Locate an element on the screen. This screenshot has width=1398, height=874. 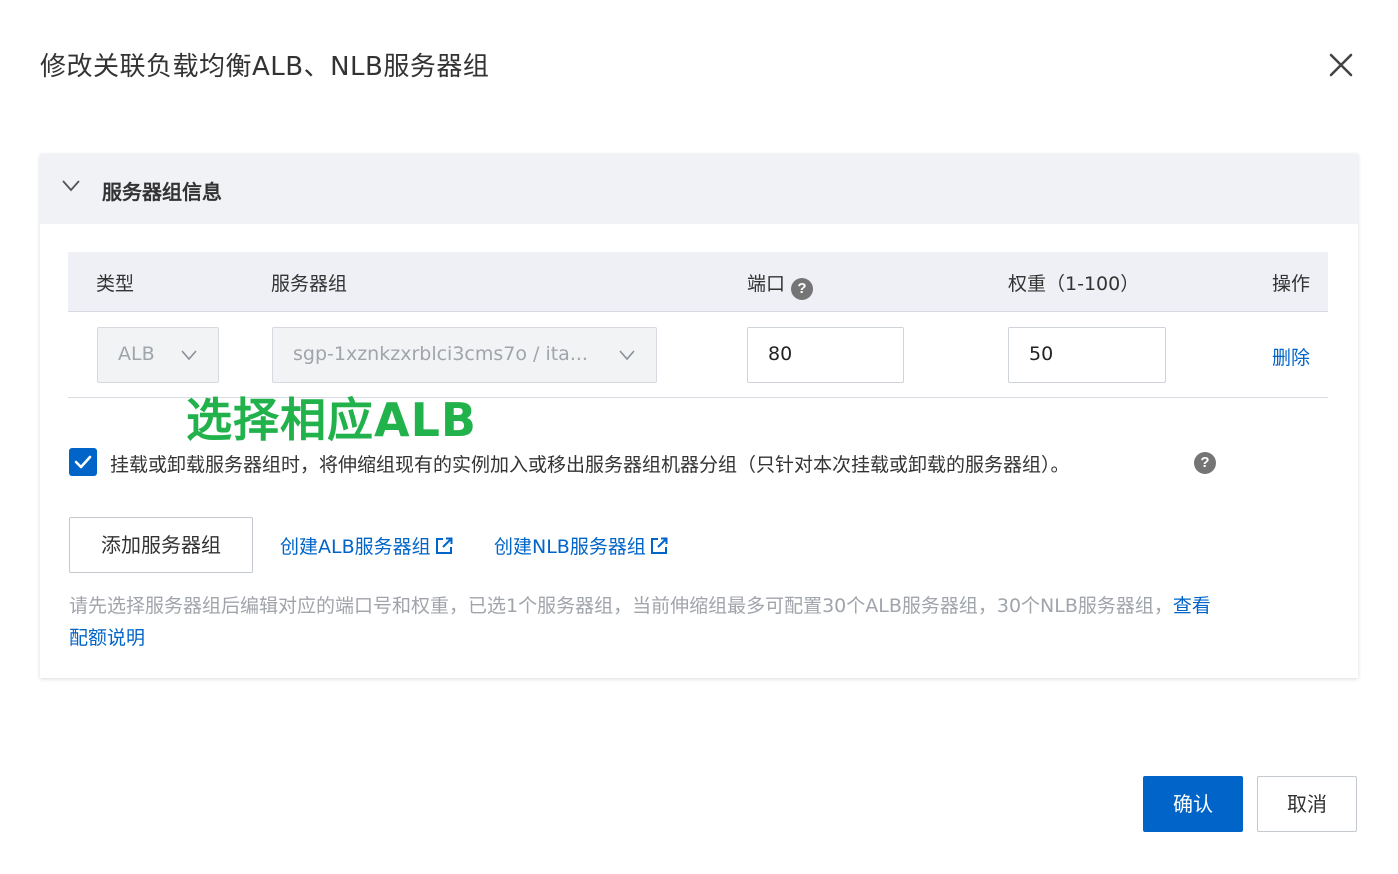
confirm-button: 确认 is located at coordinates (1193, 804).